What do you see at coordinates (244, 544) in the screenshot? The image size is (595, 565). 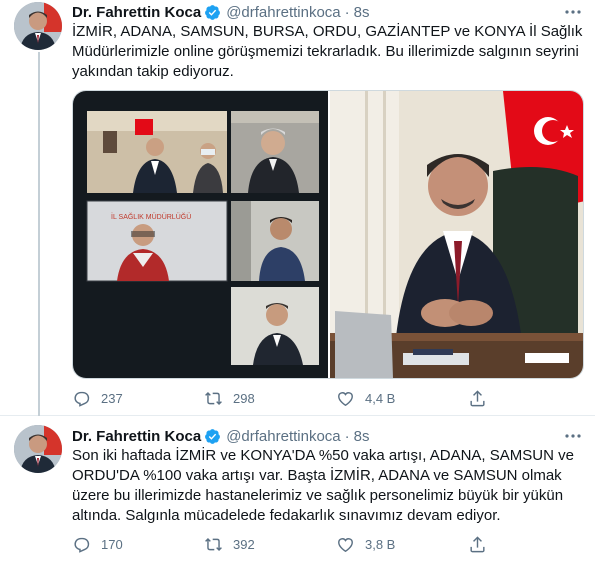 I see `retweet-count: 392` at bounding box center [244, 544].